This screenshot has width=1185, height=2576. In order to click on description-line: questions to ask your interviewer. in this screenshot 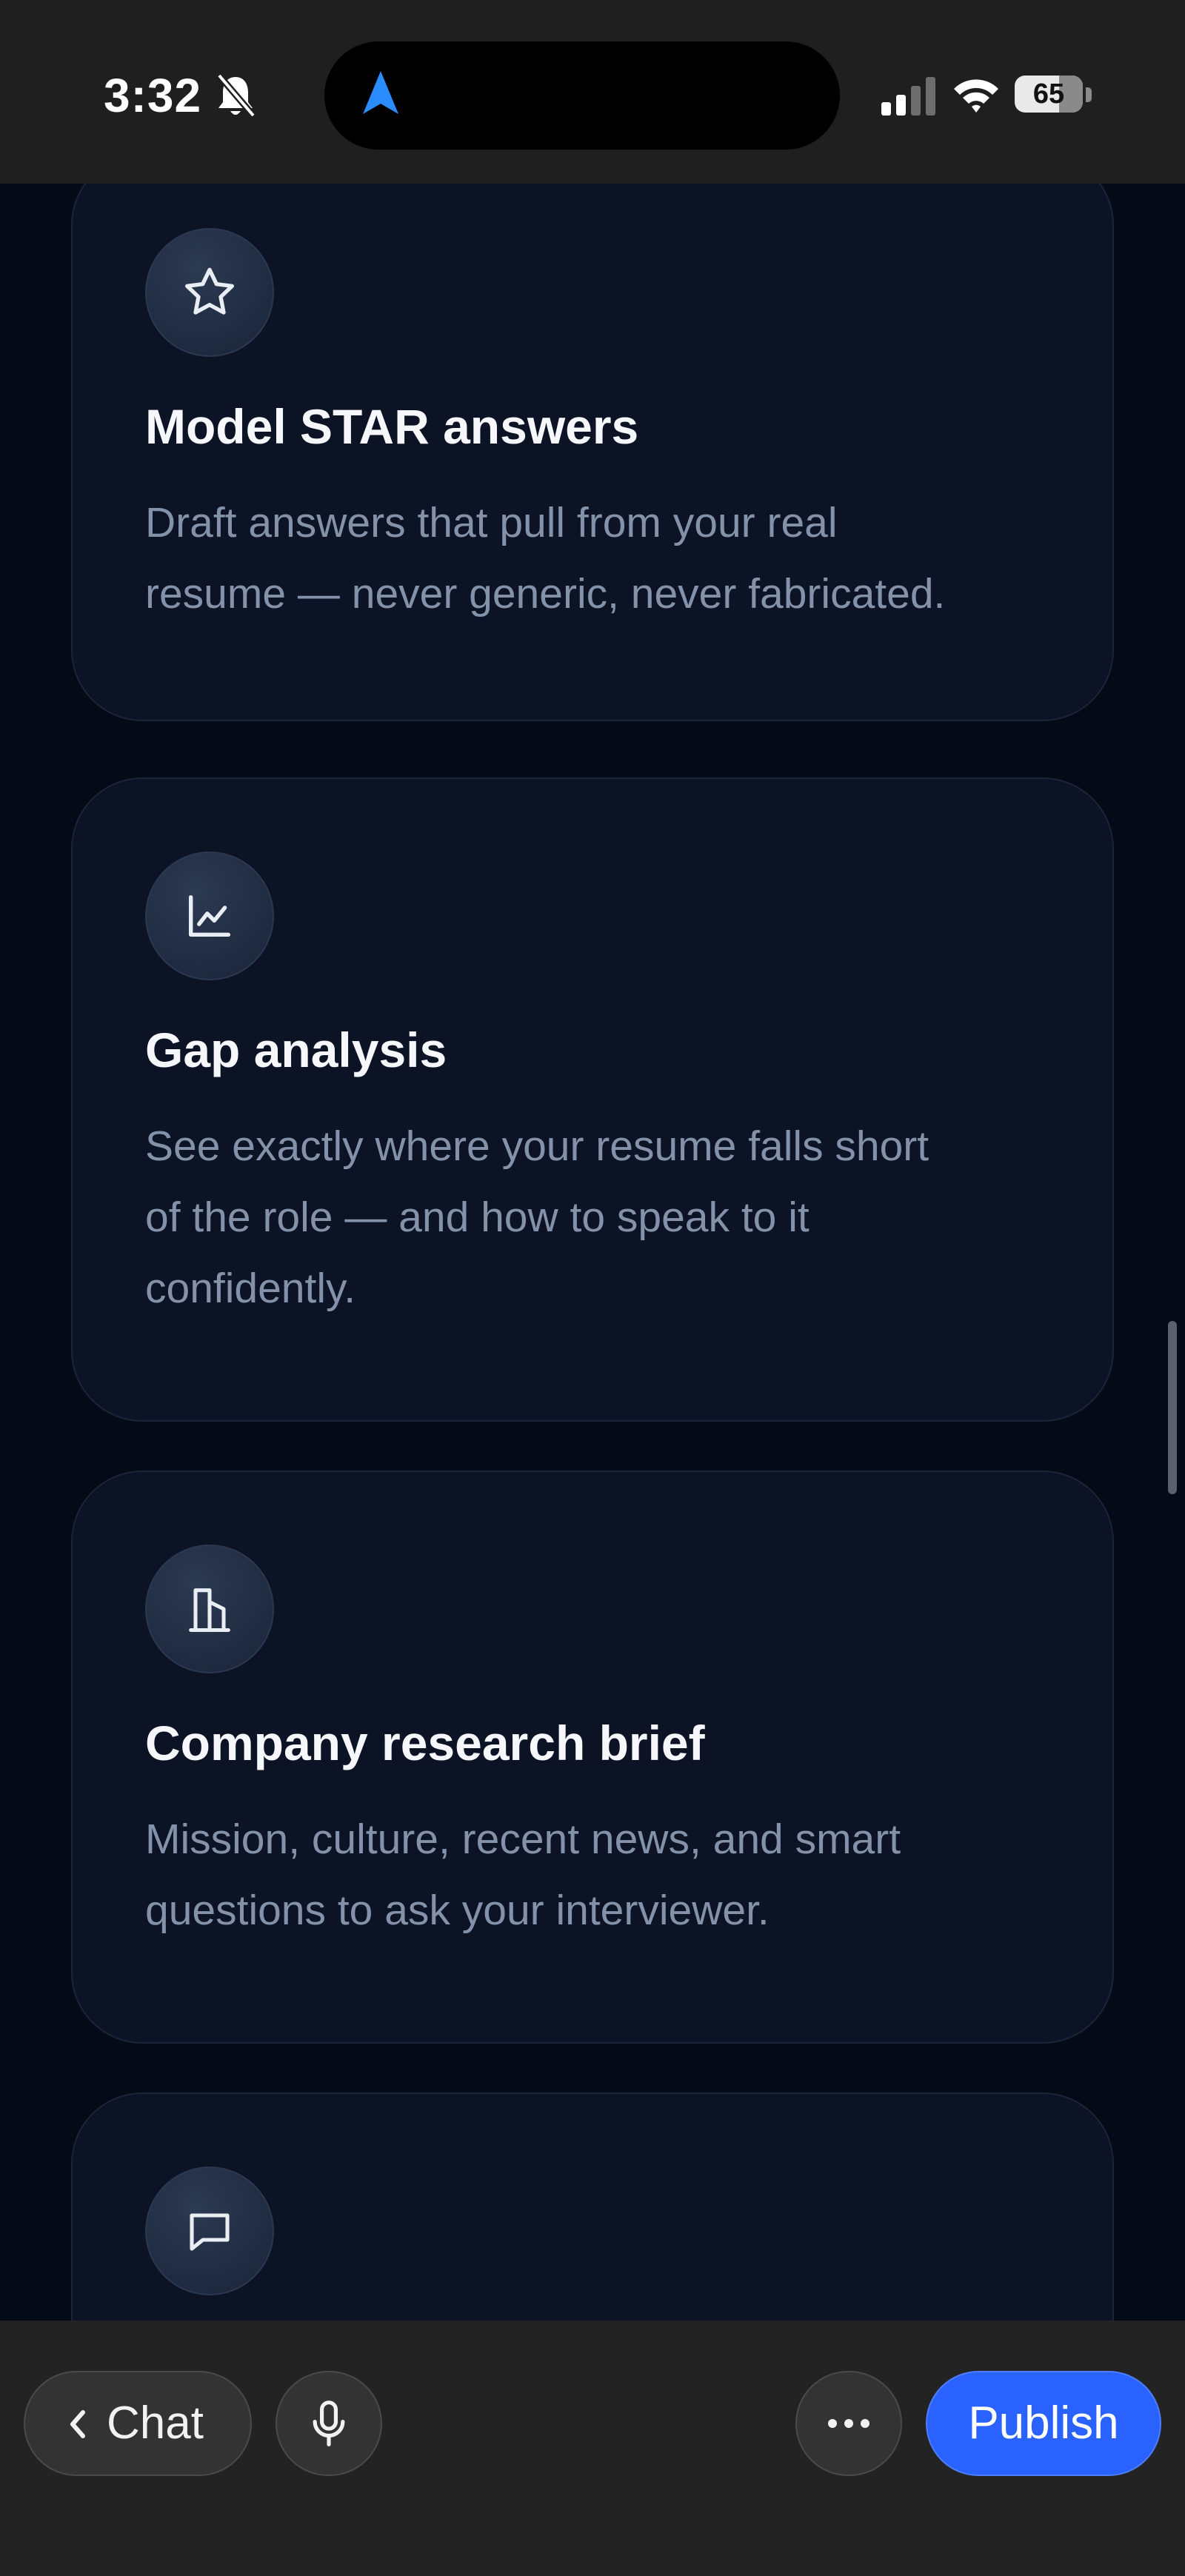, I will do `click(457, 1910)`.